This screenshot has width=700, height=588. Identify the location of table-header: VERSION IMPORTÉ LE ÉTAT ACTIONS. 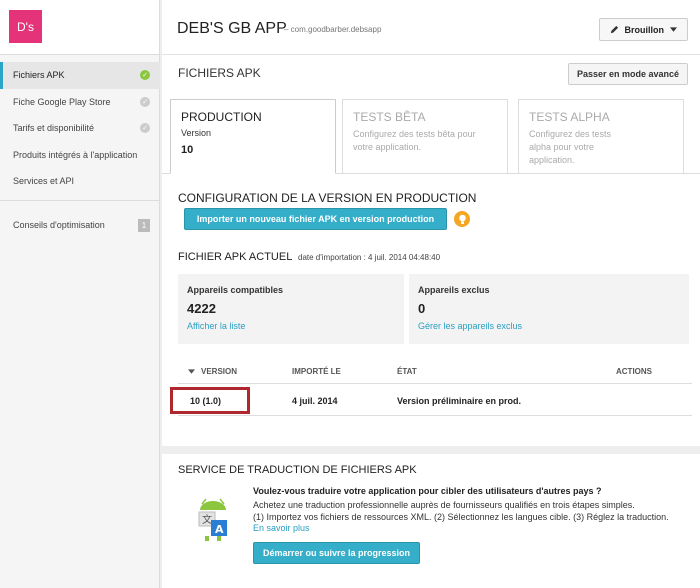
(435, 373).